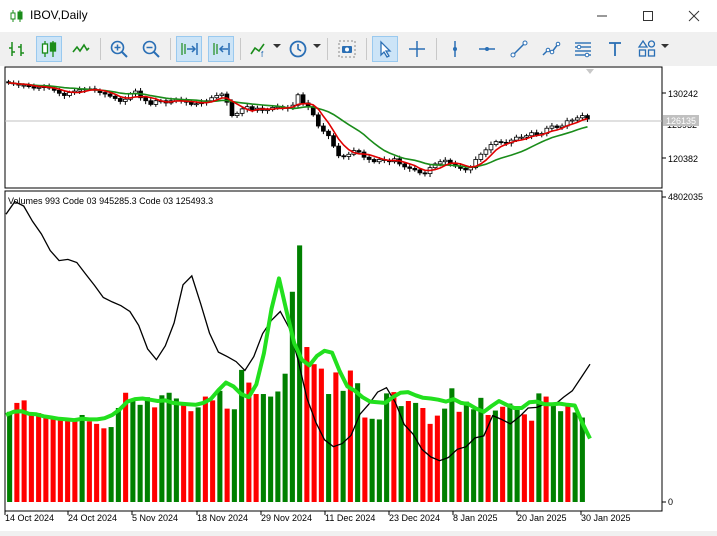 Image resolution: width=717 pixels, height=536 pixels. What do you see at coordinates (155, 518) in the screenshot?
I see `time-label: 5 Nov 2024` at bounding box center [155, 518].